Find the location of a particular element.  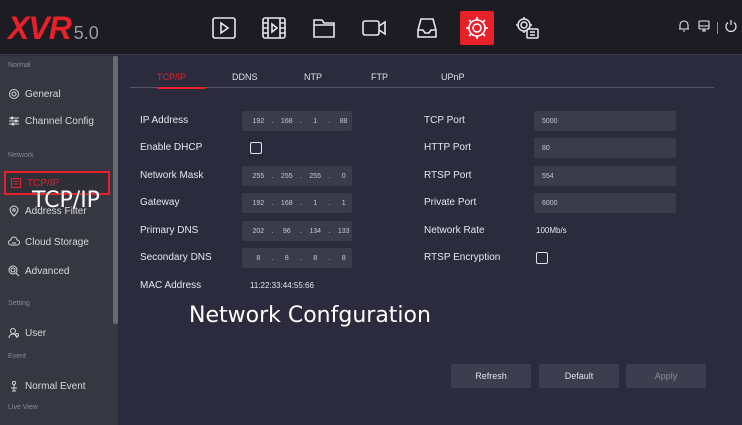

ip-octet: 192 is located at coordinates (258, 203).